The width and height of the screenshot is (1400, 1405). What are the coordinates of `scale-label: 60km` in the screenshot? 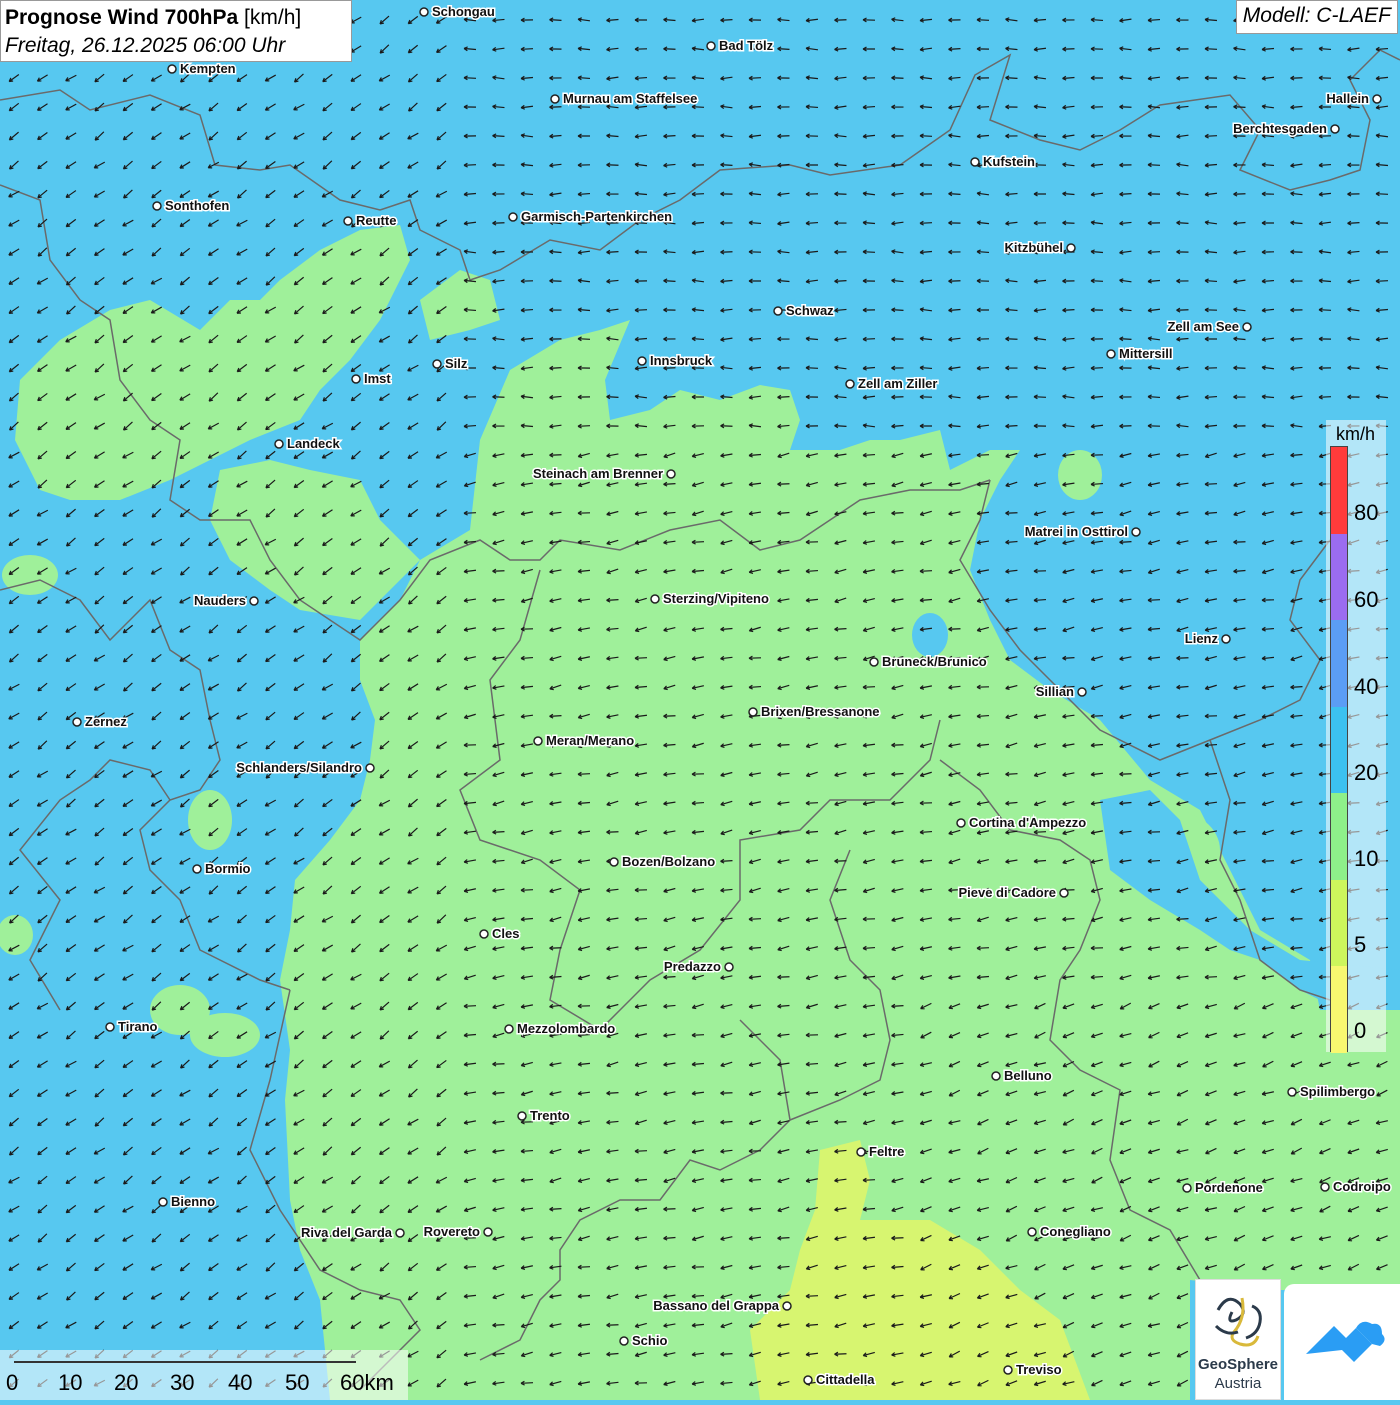 It's located at (367, 1382).